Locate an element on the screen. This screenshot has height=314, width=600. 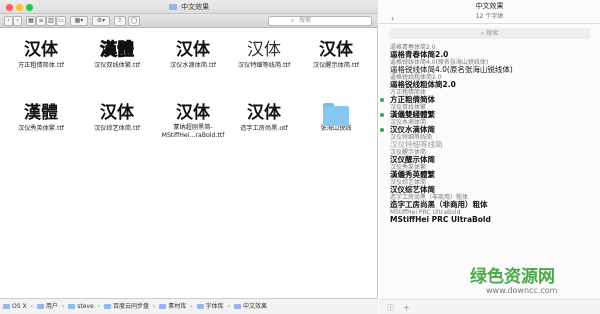
font-entry: 汉仪特细等线简 汉仪特细等线简 is located at coordinates (489, 141).